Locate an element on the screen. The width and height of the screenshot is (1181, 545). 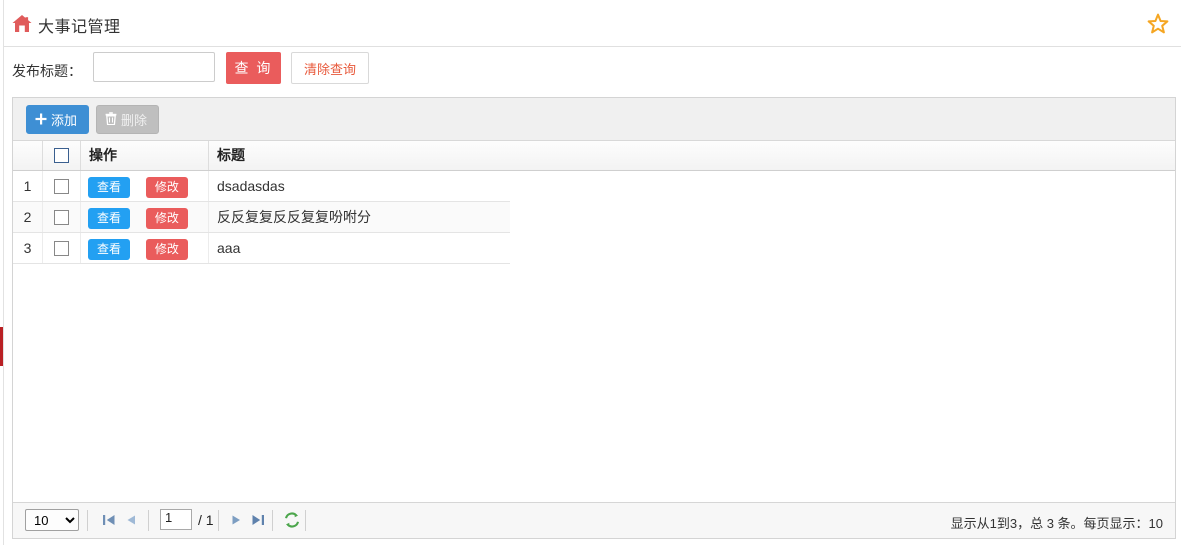
row-index: 3 is located at coordinates (28, 248).